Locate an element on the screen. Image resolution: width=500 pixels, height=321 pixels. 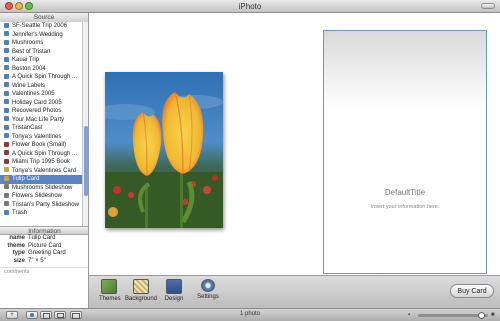
themes-label: Themes is located at coordinates (110, 299).